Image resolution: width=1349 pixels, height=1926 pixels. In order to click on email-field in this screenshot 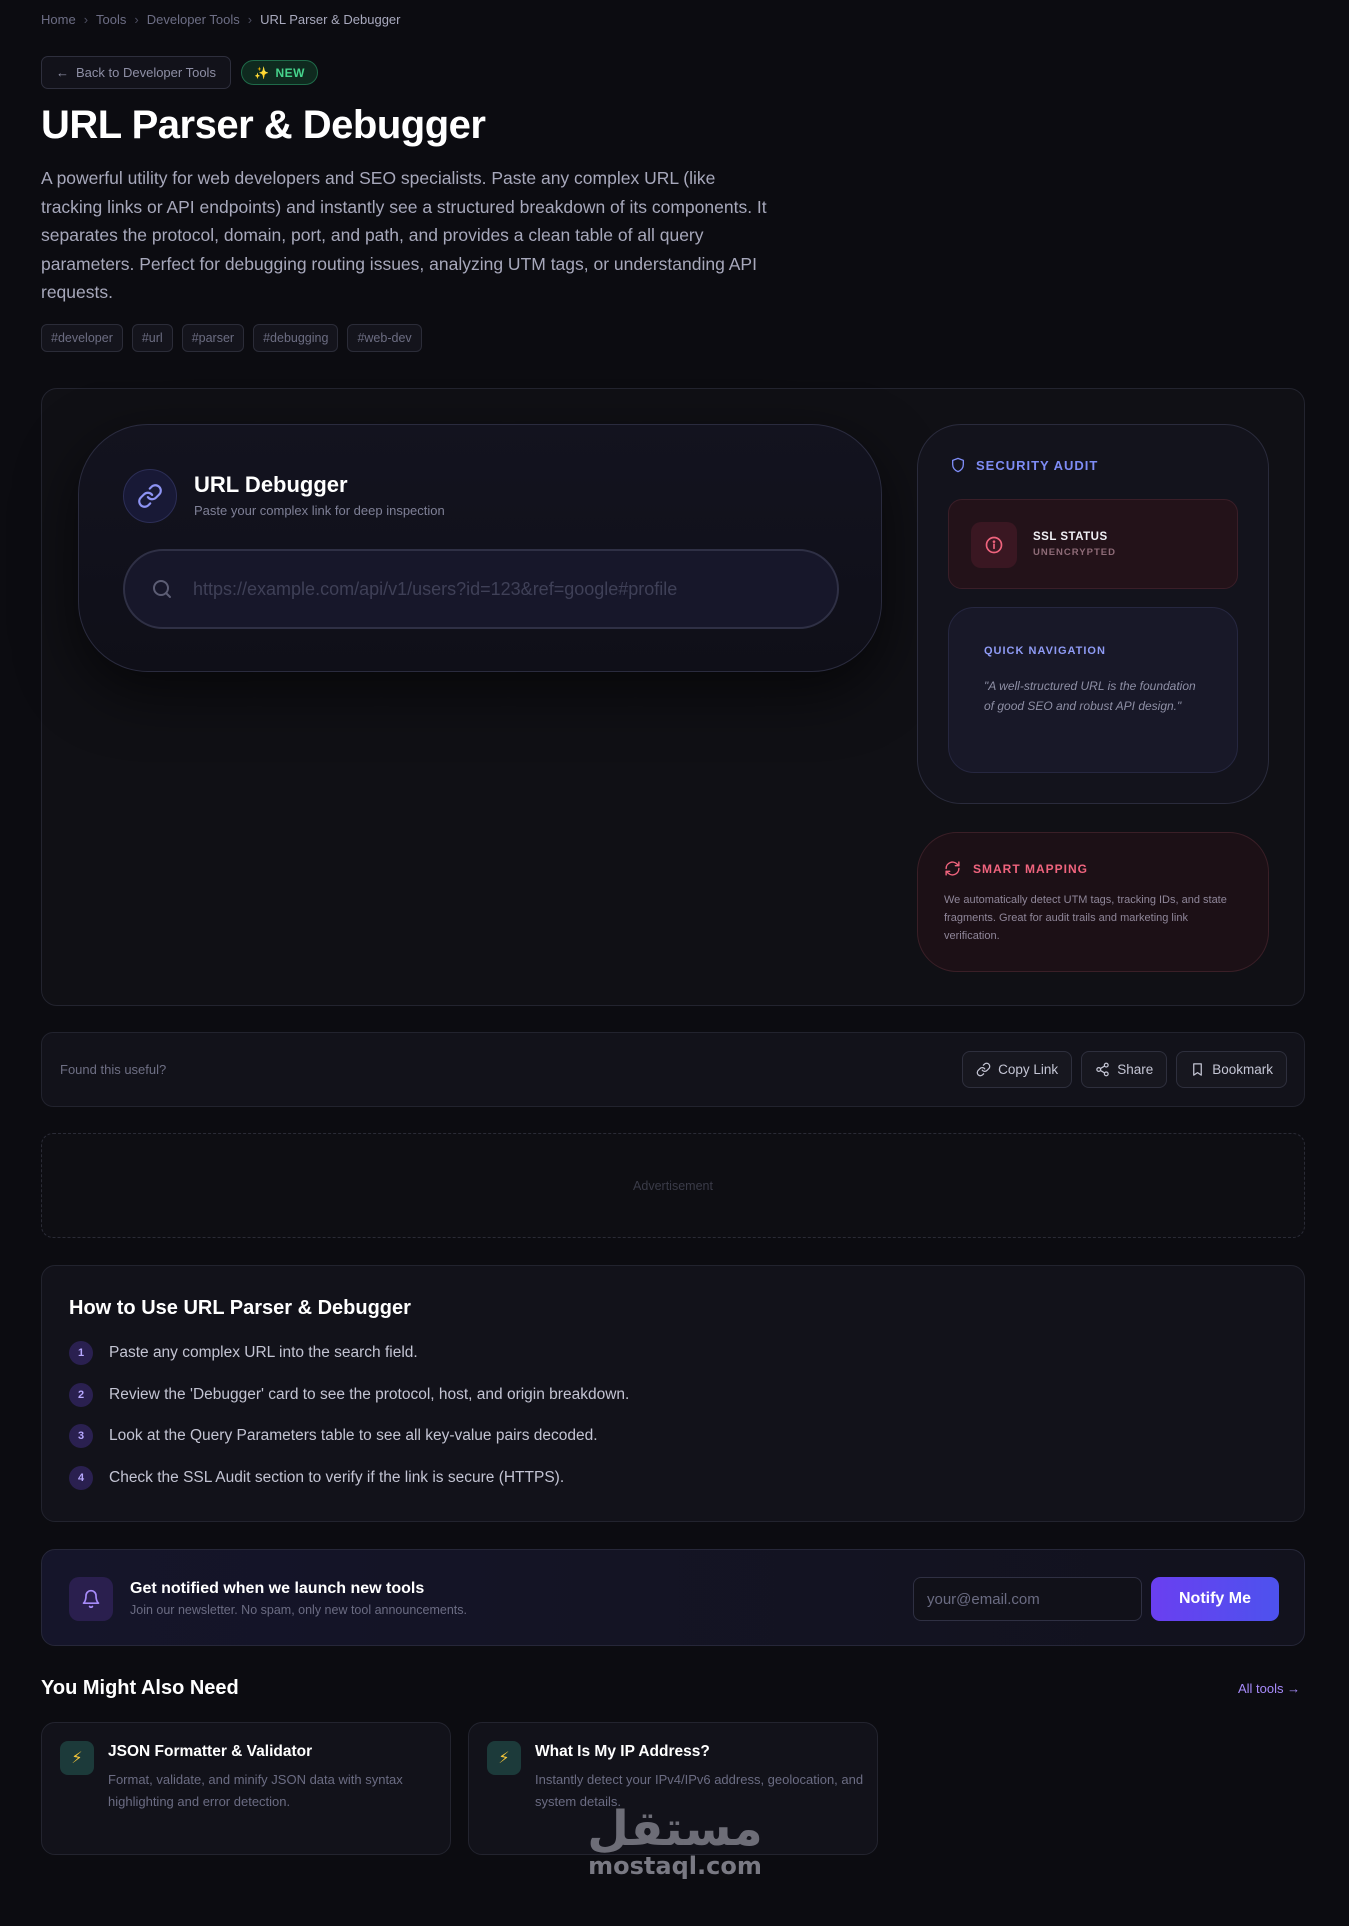, I will do `click(1027, 1599)`.